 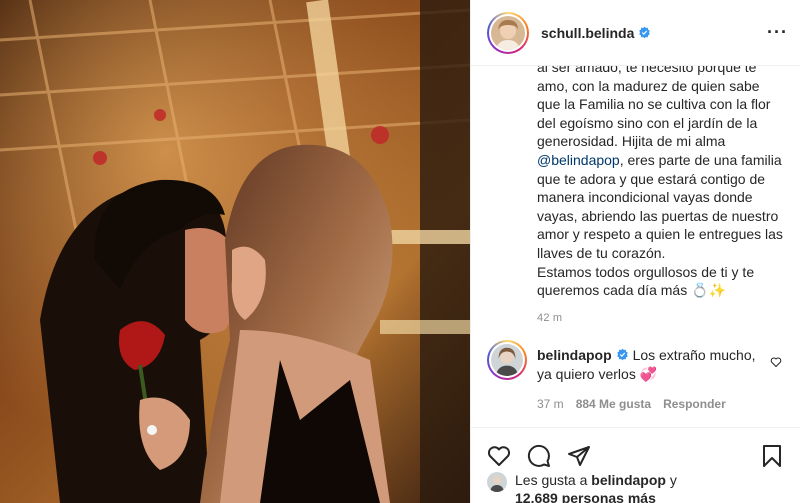 What do you see at coordinates (772, 456) in the screenshot?
I see `bookmark-save-icon` at bounding box center [772, 456].